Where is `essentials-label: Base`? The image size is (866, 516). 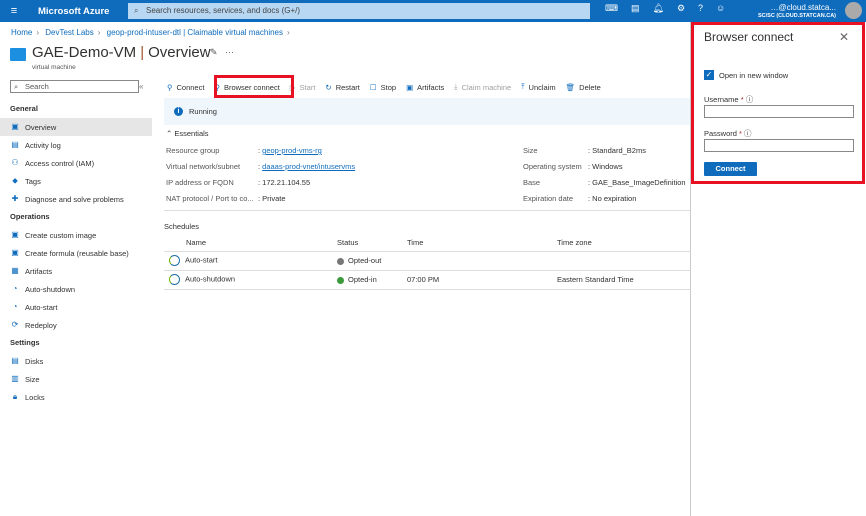 essentials-label: Base is located at coordinates (532, 182).